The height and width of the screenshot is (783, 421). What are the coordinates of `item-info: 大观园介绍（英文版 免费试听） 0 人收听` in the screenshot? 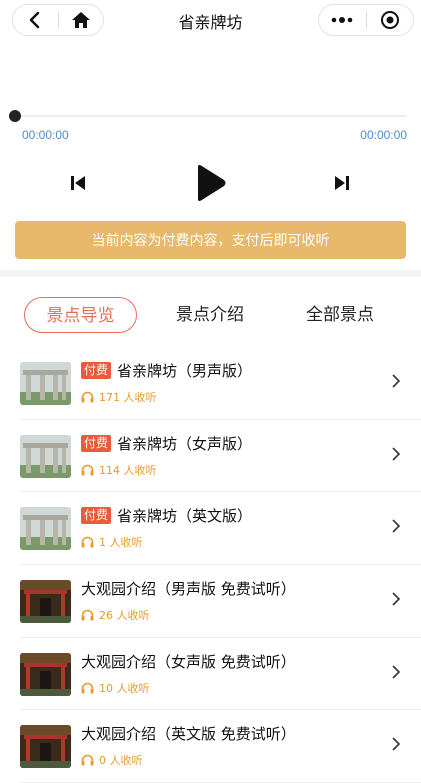 It's located at (188, 745).